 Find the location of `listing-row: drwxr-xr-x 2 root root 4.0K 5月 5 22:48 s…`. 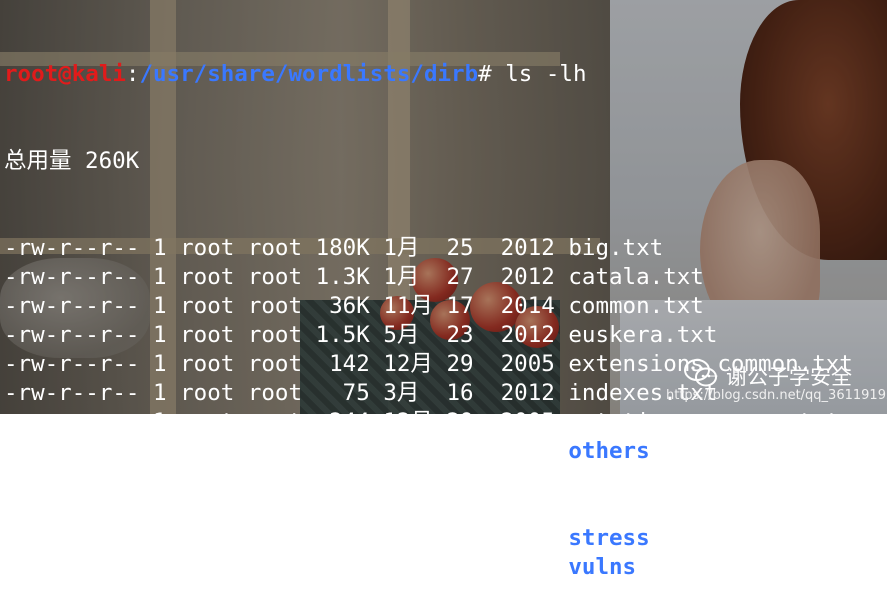

listing-row: drwxr-xr-x 2 root root 4.0K 5月 5 22:48 s… is located at coordinates (428, 538).